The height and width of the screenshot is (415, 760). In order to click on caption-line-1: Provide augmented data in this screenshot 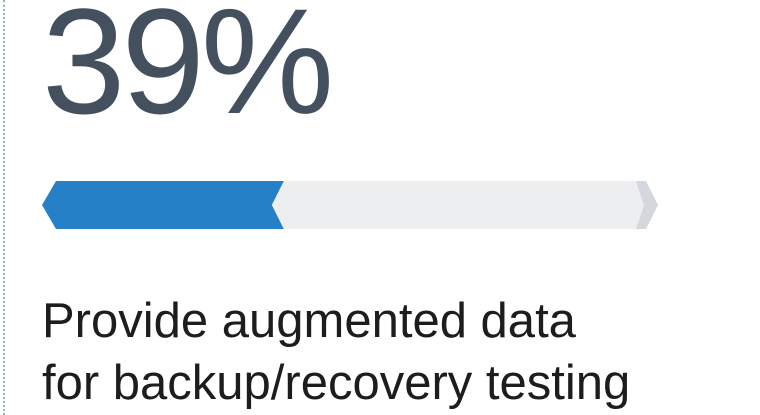, I will do `click(309, 321)`.